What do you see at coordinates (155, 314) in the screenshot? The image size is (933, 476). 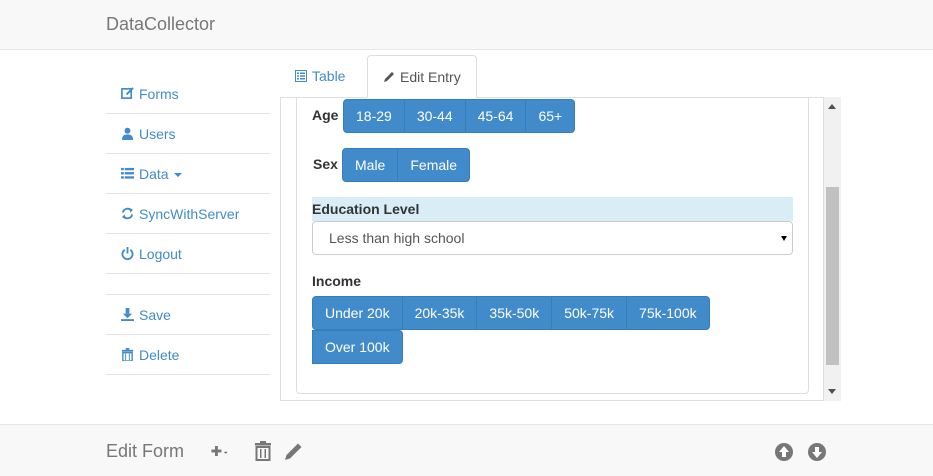 I see `sidebar-item-label: Save` at bounding box center [155, 314].